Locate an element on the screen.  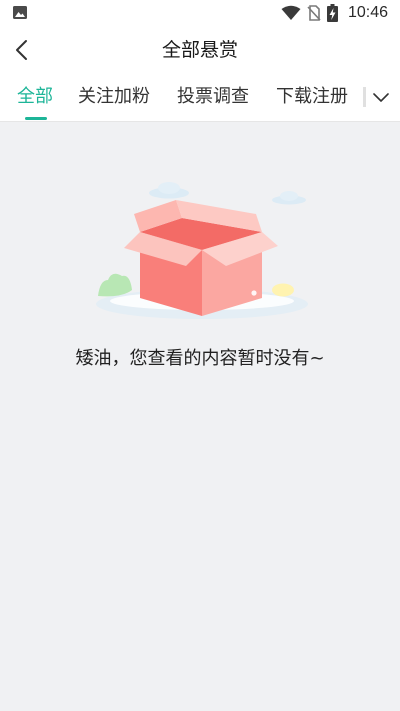
category-tabs: 全部 关注加粉 投票调查 下载注册 is located at coordinates (200, 97).